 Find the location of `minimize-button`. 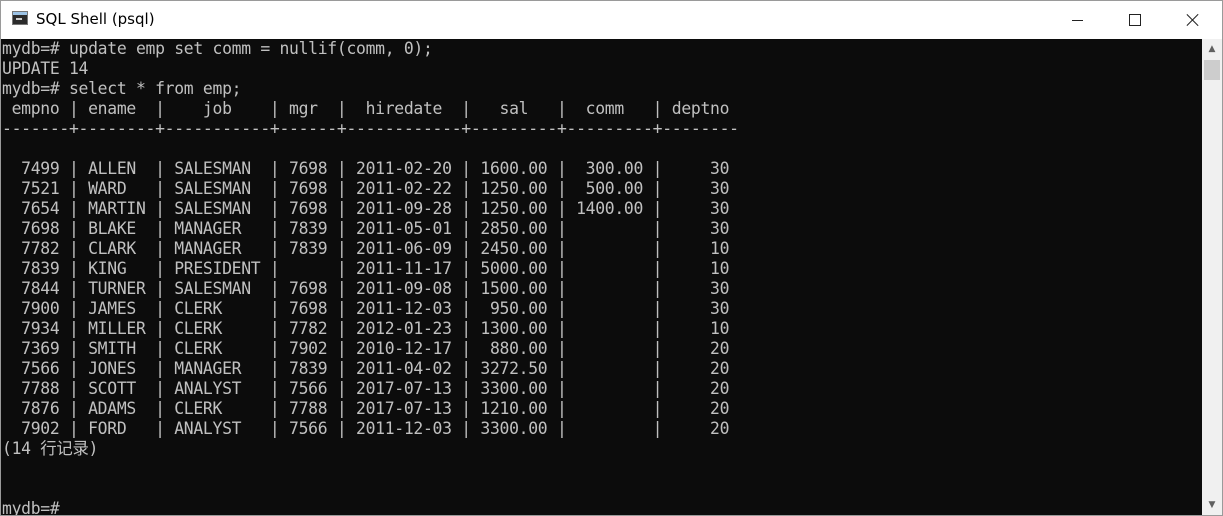

minimize-button is located at coordinates (1077, 20).